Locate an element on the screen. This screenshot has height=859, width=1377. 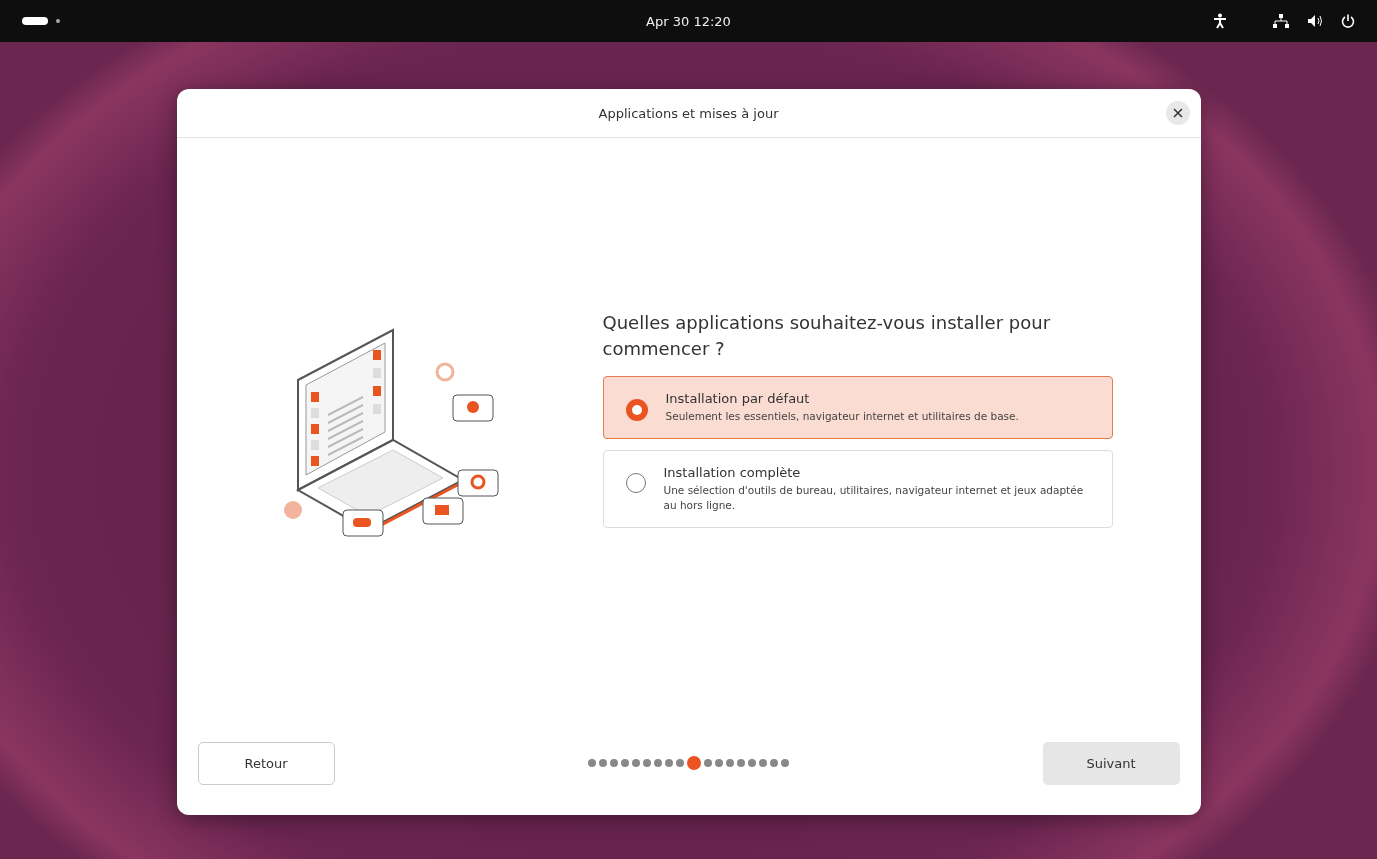
volume-icon is located at coordinates (1315, 21).